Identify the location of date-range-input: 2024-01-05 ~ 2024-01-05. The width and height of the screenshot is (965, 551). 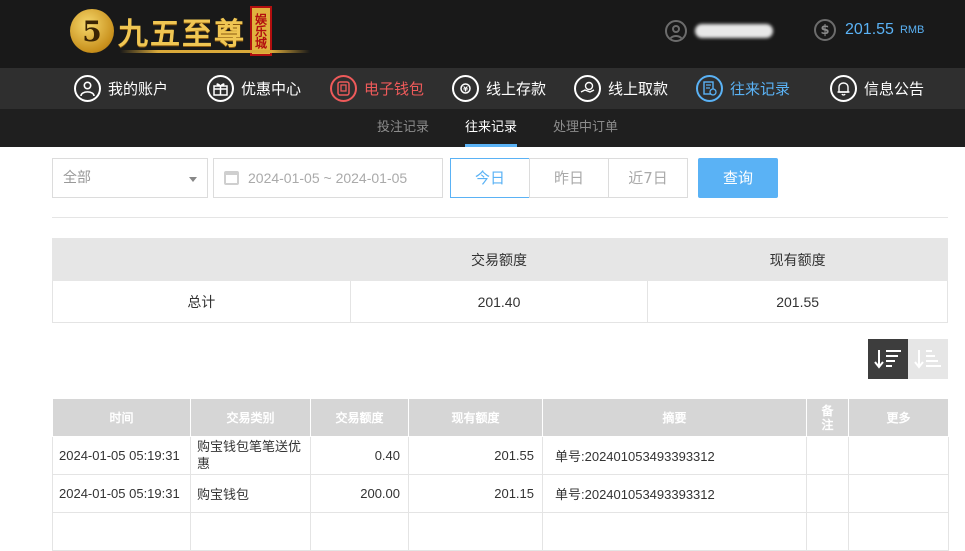
(328, 178).